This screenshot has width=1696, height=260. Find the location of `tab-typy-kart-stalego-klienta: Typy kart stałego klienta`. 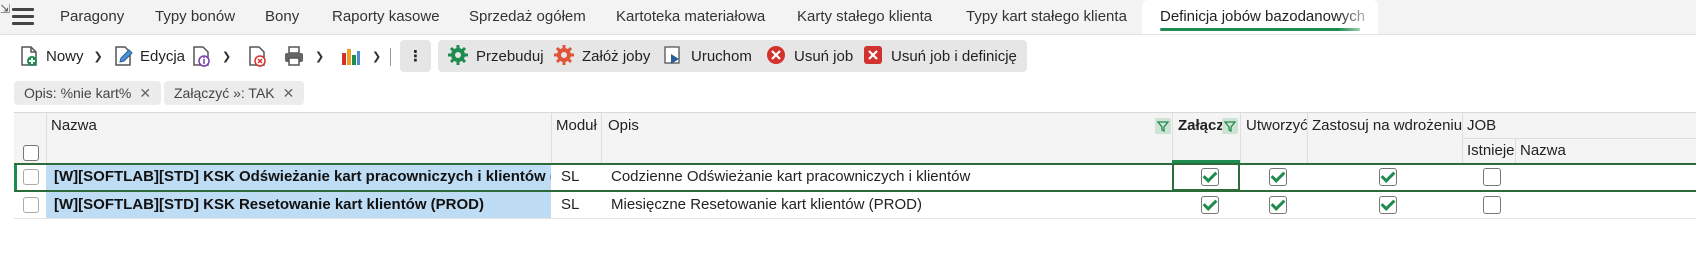

tab-typy-kart-stalego-klienta: Typy kart stałego klienta is located at coordinates (1046, 17).